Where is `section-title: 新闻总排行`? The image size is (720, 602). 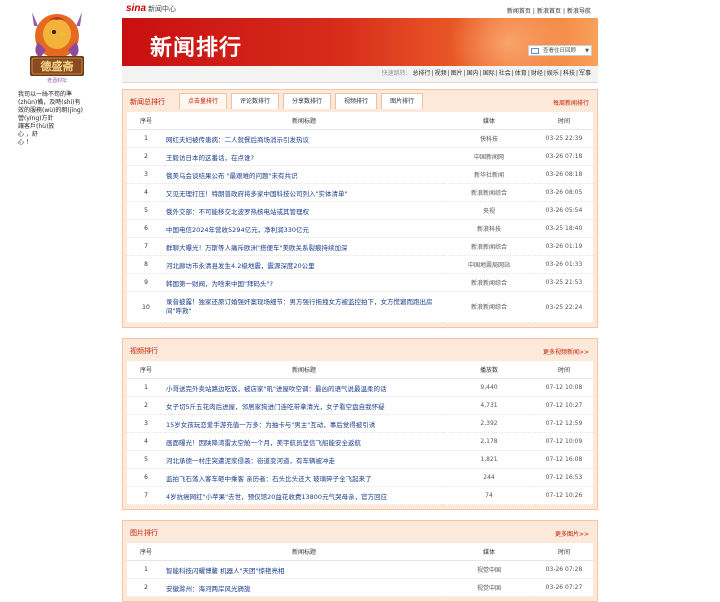 section-title: 新闻总排行 is located at coordinates (147, 102).